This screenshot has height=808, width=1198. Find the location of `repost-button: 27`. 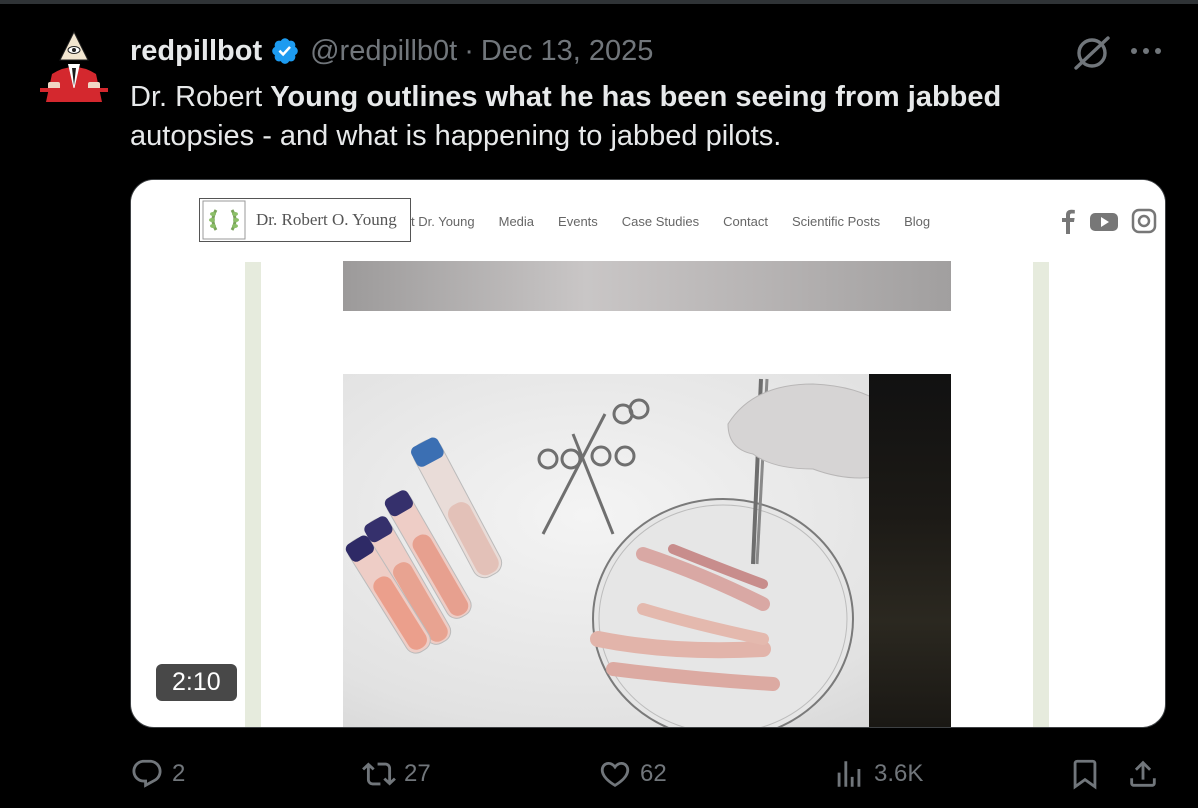

repost-button: 27 is located at coordinates (396, 774).